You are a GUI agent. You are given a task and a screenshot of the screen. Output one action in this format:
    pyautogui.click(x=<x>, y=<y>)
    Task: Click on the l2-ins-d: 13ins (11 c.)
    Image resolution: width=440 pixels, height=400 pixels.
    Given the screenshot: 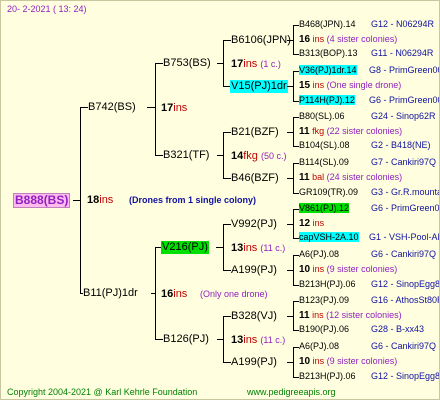 What is the action you would take?
    pyautogui.click(x=258, y=340)
    